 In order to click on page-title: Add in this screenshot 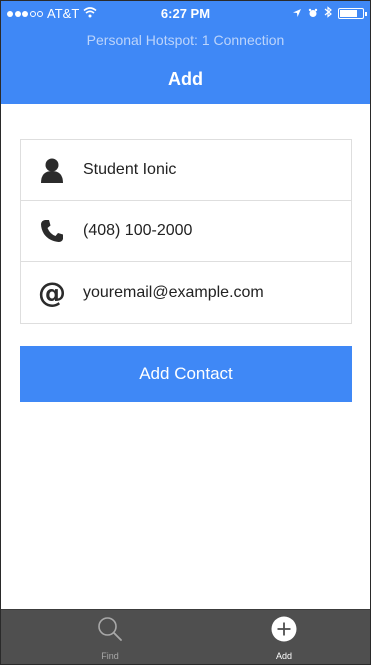, I will do `click(185, 79)`.